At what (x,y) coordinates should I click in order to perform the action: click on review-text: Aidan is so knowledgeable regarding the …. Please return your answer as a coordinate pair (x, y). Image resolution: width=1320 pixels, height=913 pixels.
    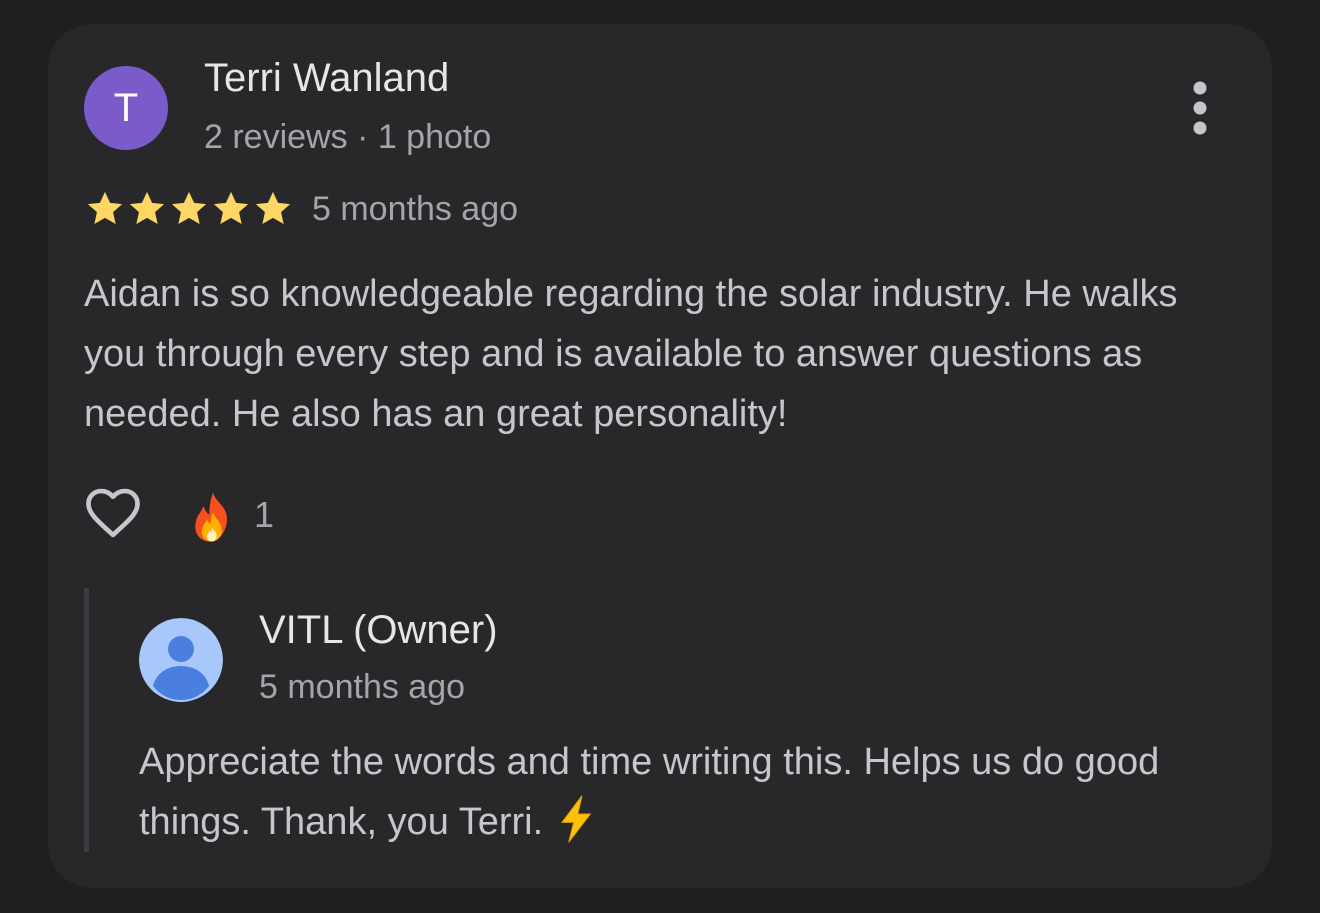
    Looking at the image, I should click on (631, 354).